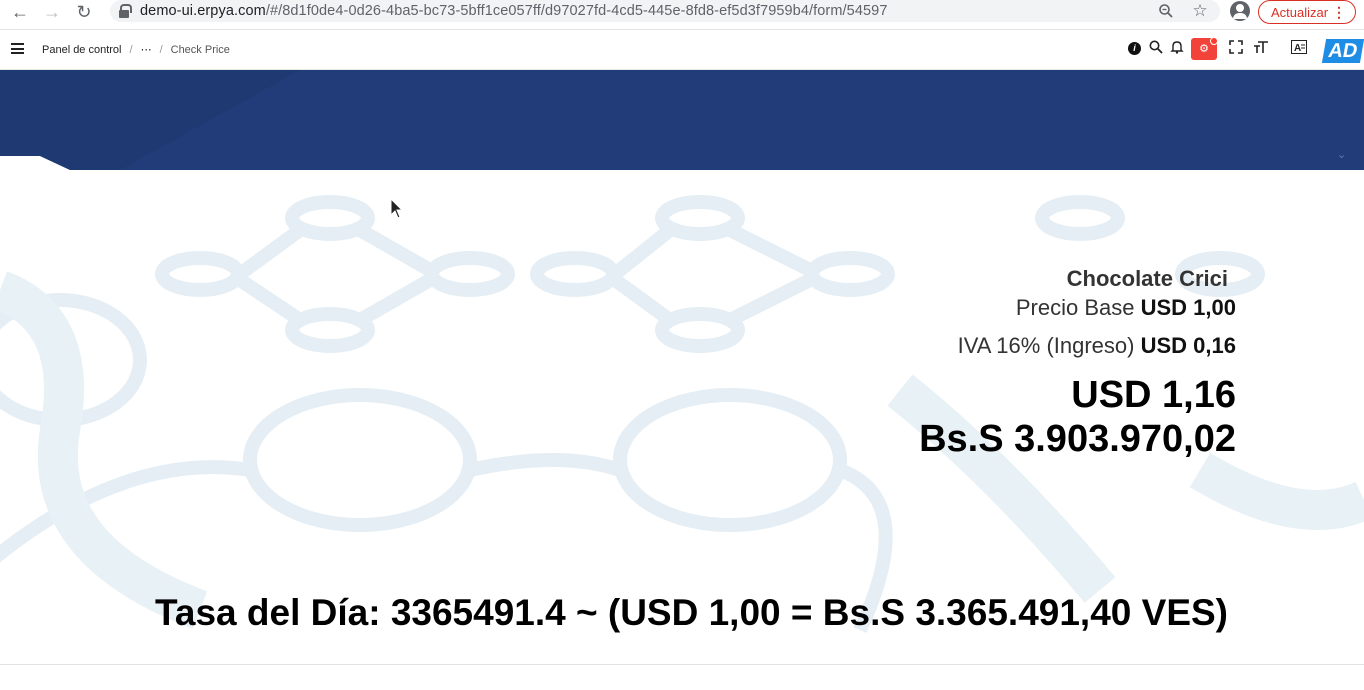 The width and height of the screenshot is (1364, 690). I want to click on mouse-cursor-icon, so click(397, 208).